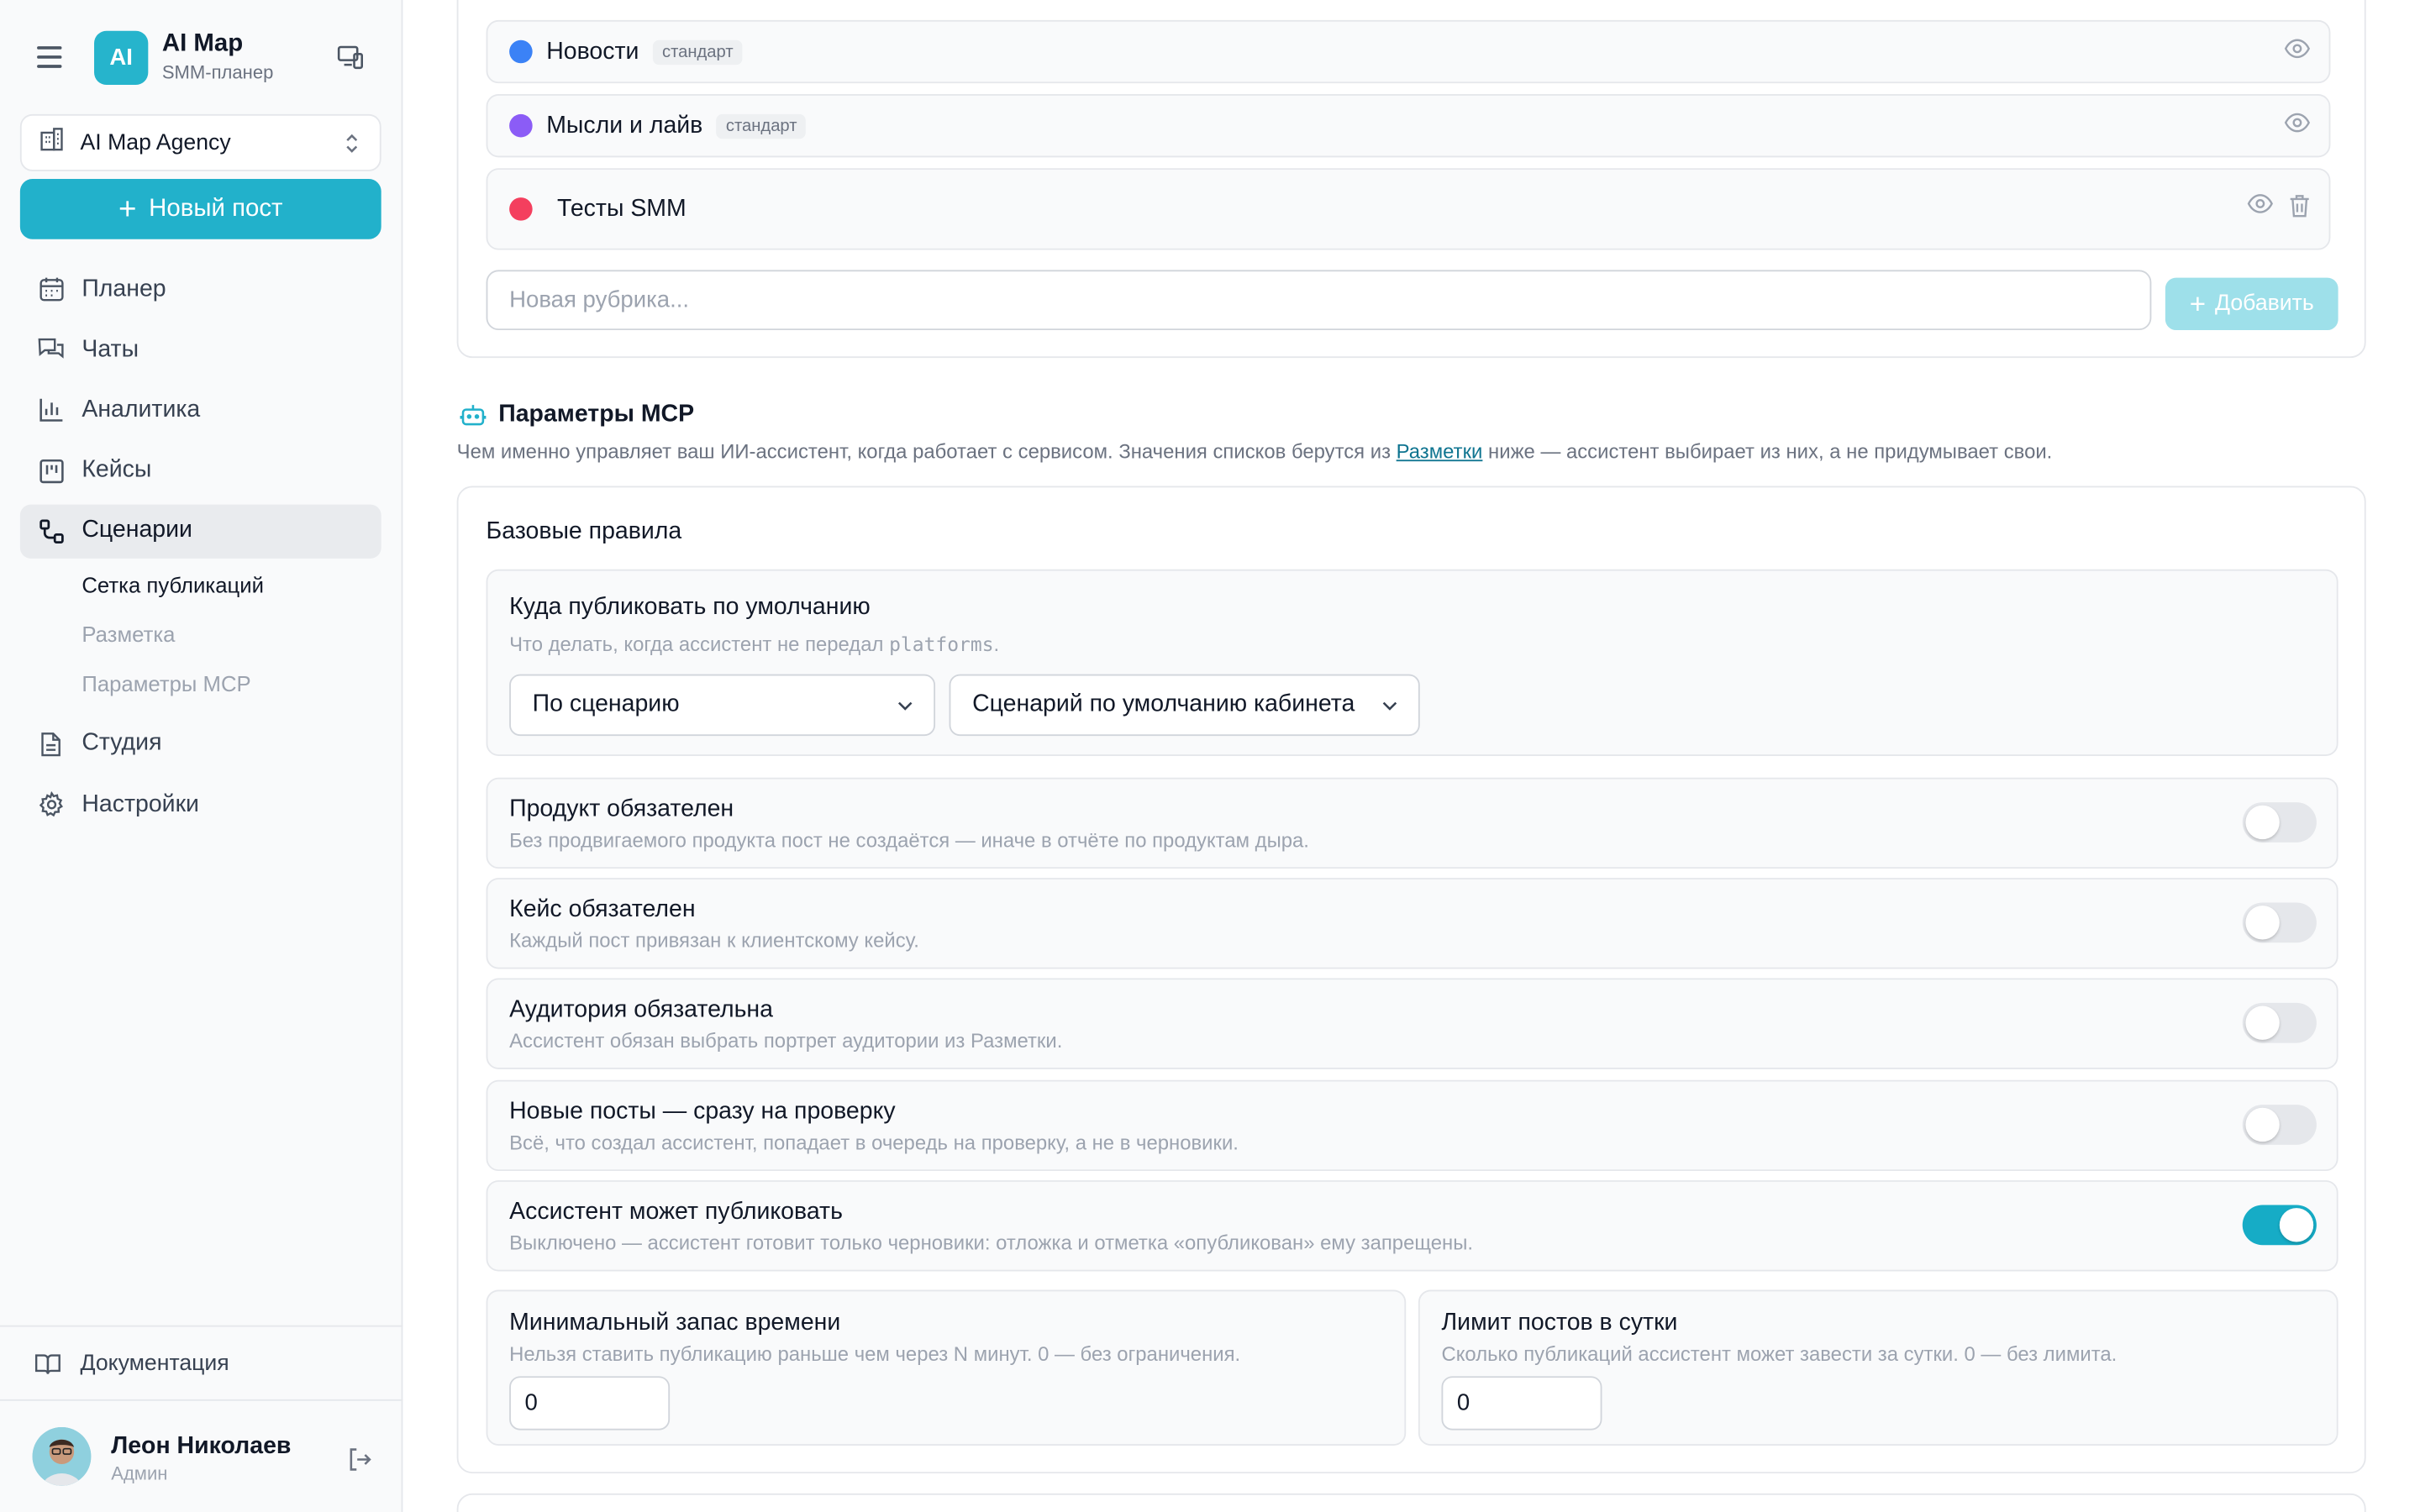 This screenshot has height=1512, width=2420. What do you see at coordinates (200, 805) in the screenshot?
I see `nav-item-settings: Настройки` at bounding box center [200, 805].